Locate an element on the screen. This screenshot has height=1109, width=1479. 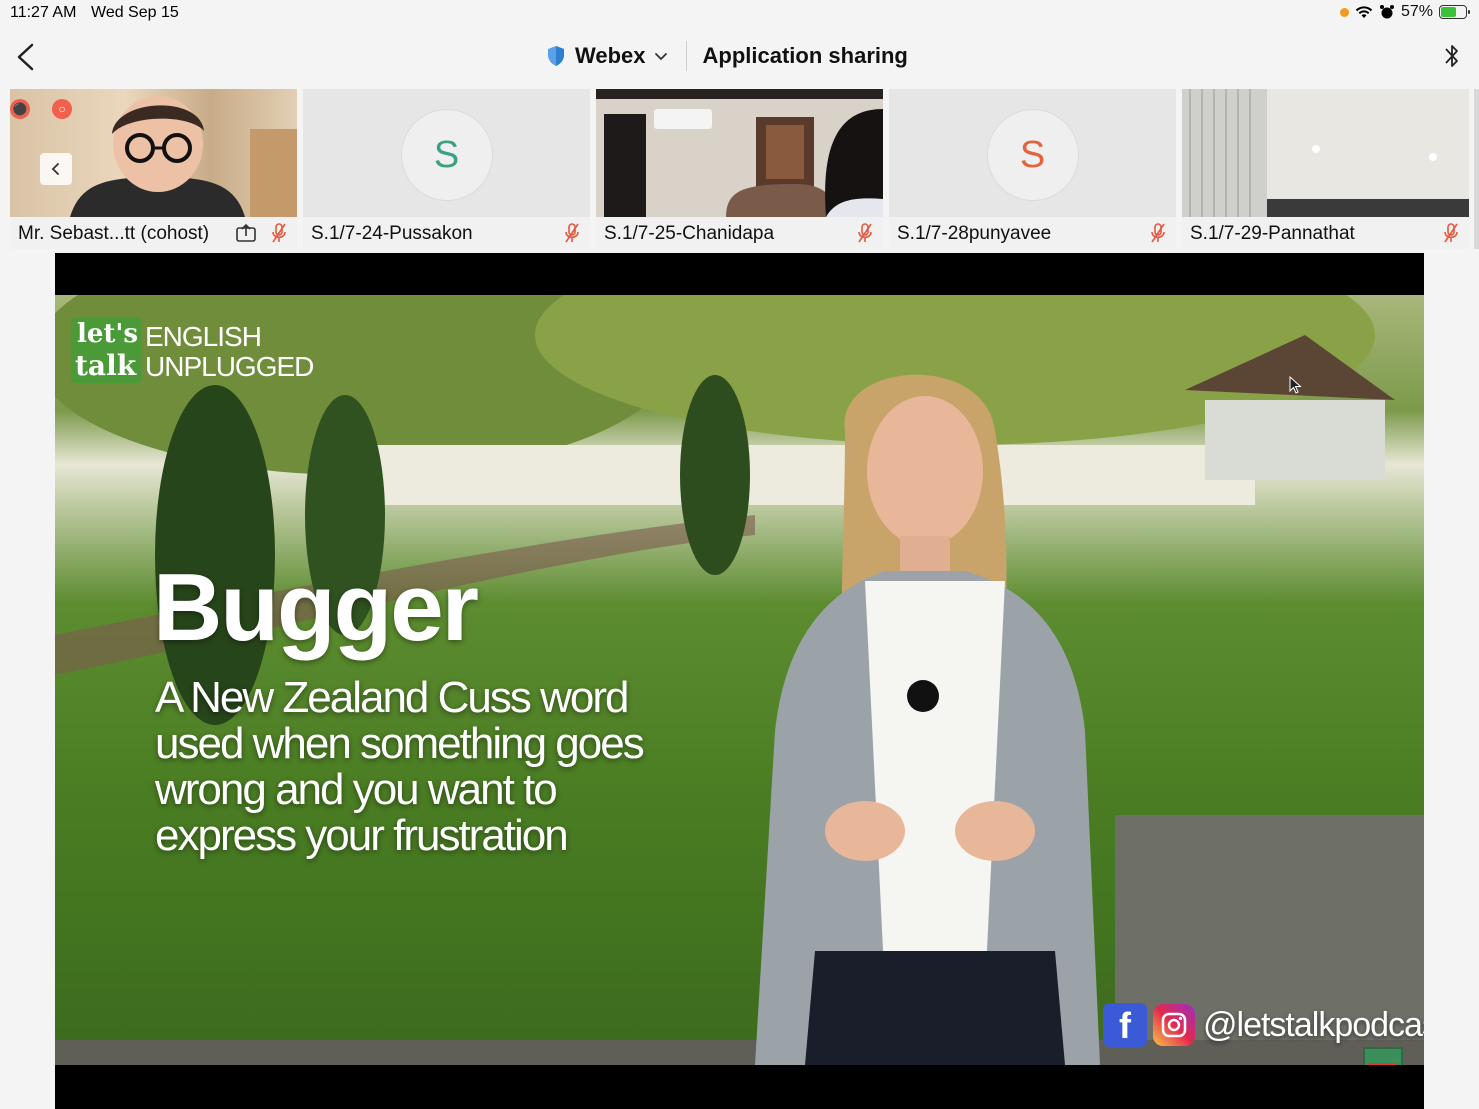
logo-text-2: talk is located at coordinates (106, 365).